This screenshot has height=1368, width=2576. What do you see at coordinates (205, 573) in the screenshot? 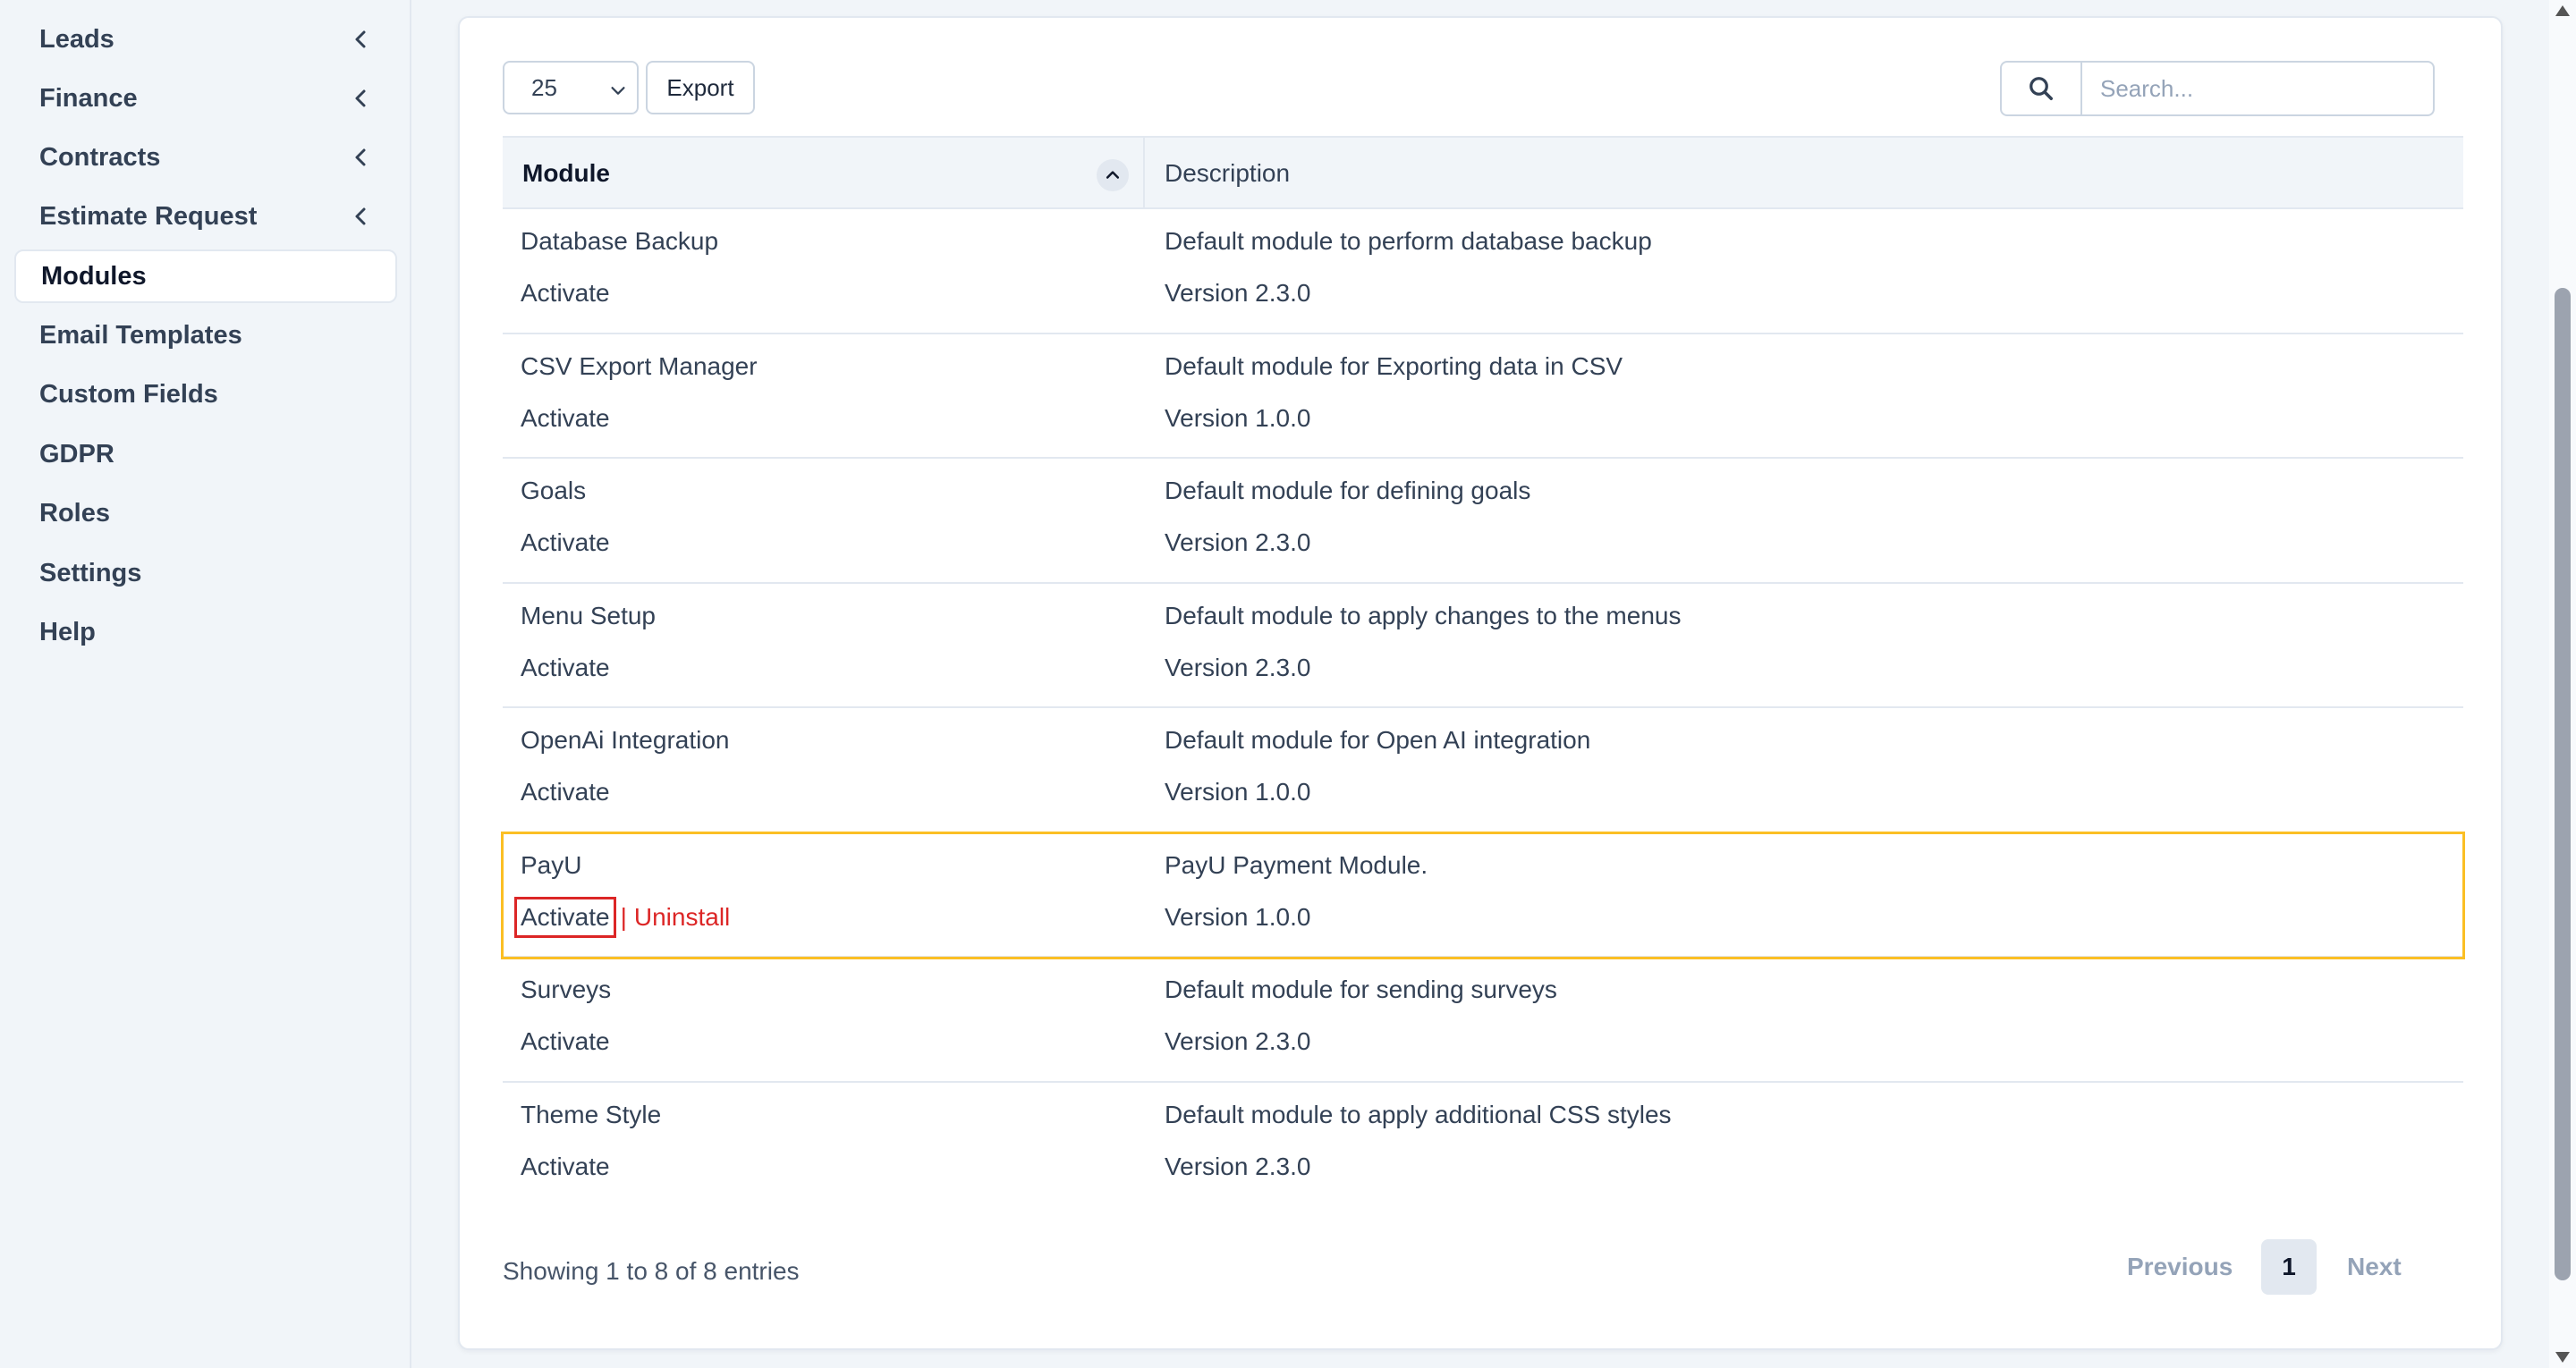
I see `sidebar-item-settings: Settings` at bounding box center [205, 573].